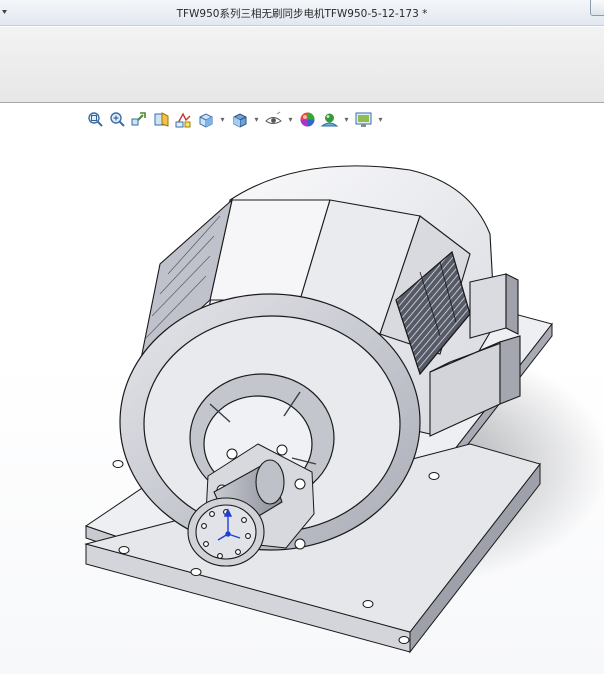 The height and width of the screenshot is (674, 604). I want to click on title-bar: TFW950系列三相无刷同步电机TFW950-5-12-173 *, so click(302, 13).